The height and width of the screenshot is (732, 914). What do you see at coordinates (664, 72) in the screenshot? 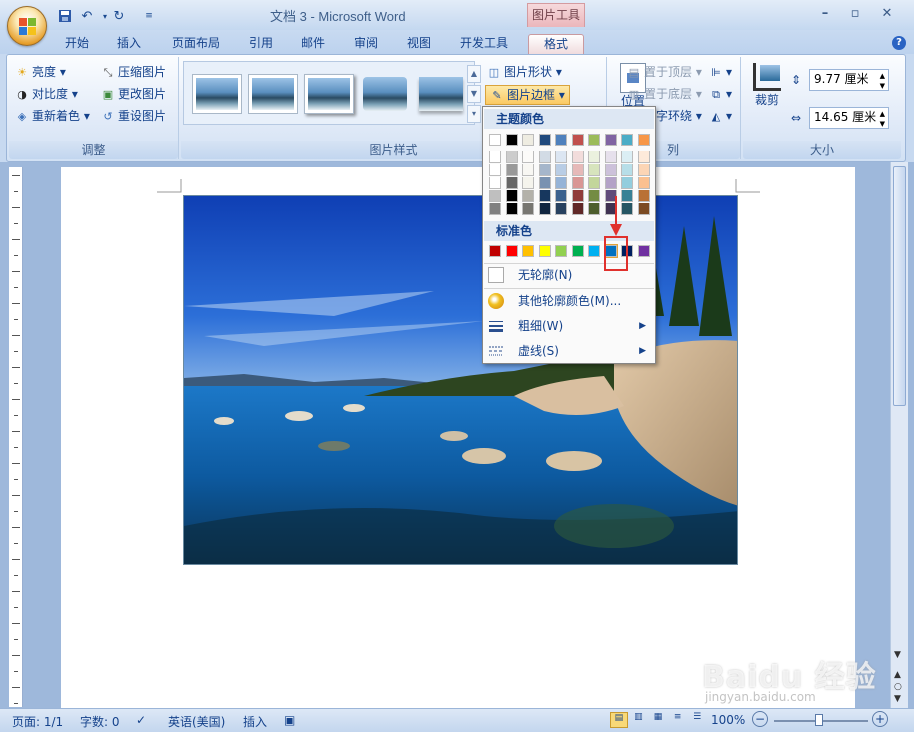
I see `bring-to-front-button: ▤ 置于顶层 ▾` at bounding box center [664, 72].